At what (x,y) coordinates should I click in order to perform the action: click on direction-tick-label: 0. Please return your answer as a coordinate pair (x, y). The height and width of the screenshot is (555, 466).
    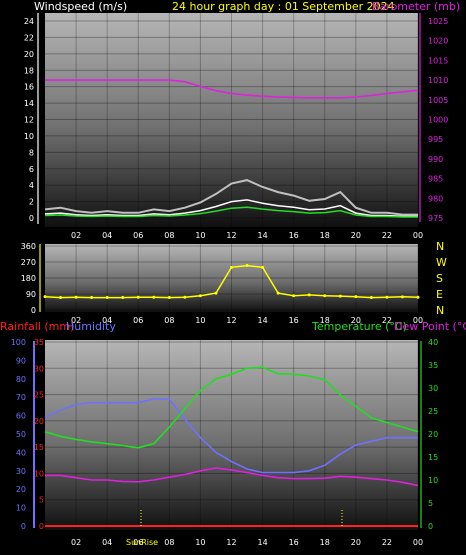
    Looking at the image, I should click on (33, 310).